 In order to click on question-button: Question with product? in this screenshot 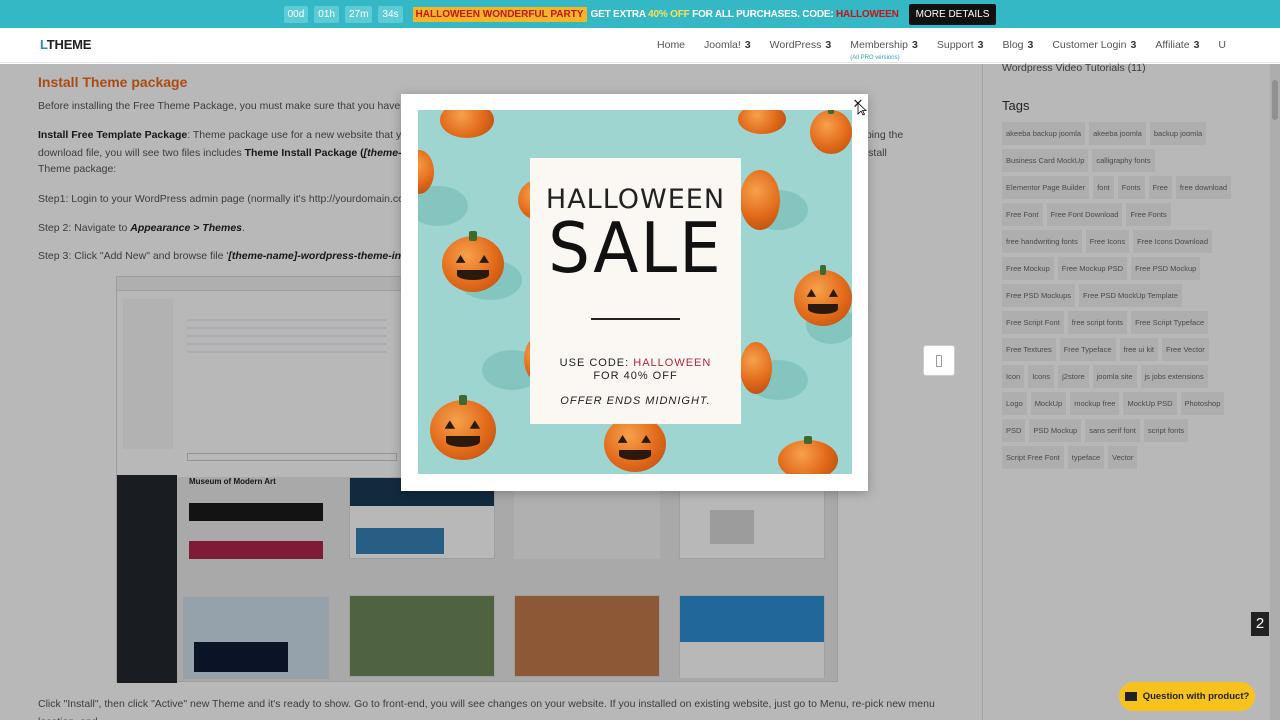, I will do `click(1187, 696)`.